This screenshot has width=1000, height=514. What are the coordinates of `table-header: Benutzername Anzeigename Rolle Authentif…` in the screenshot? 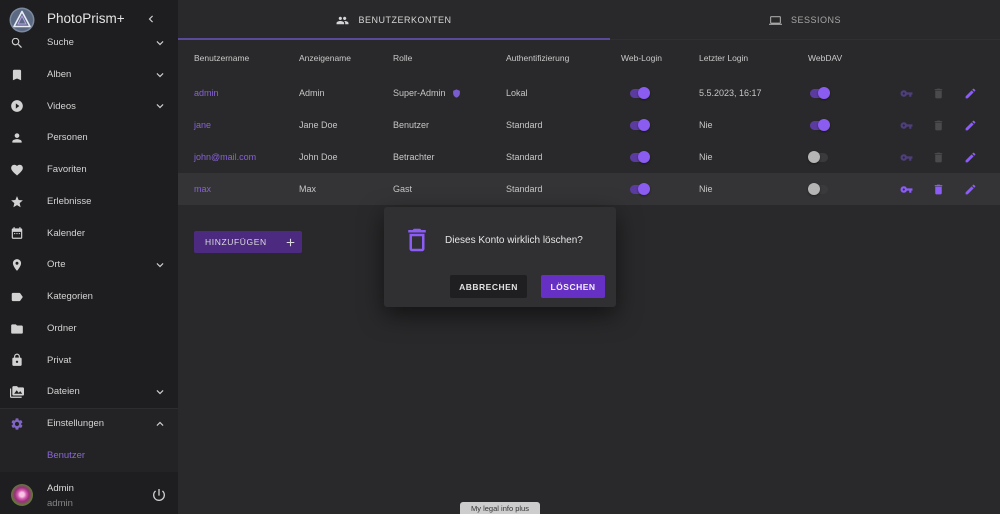 It's located at (589, 58).